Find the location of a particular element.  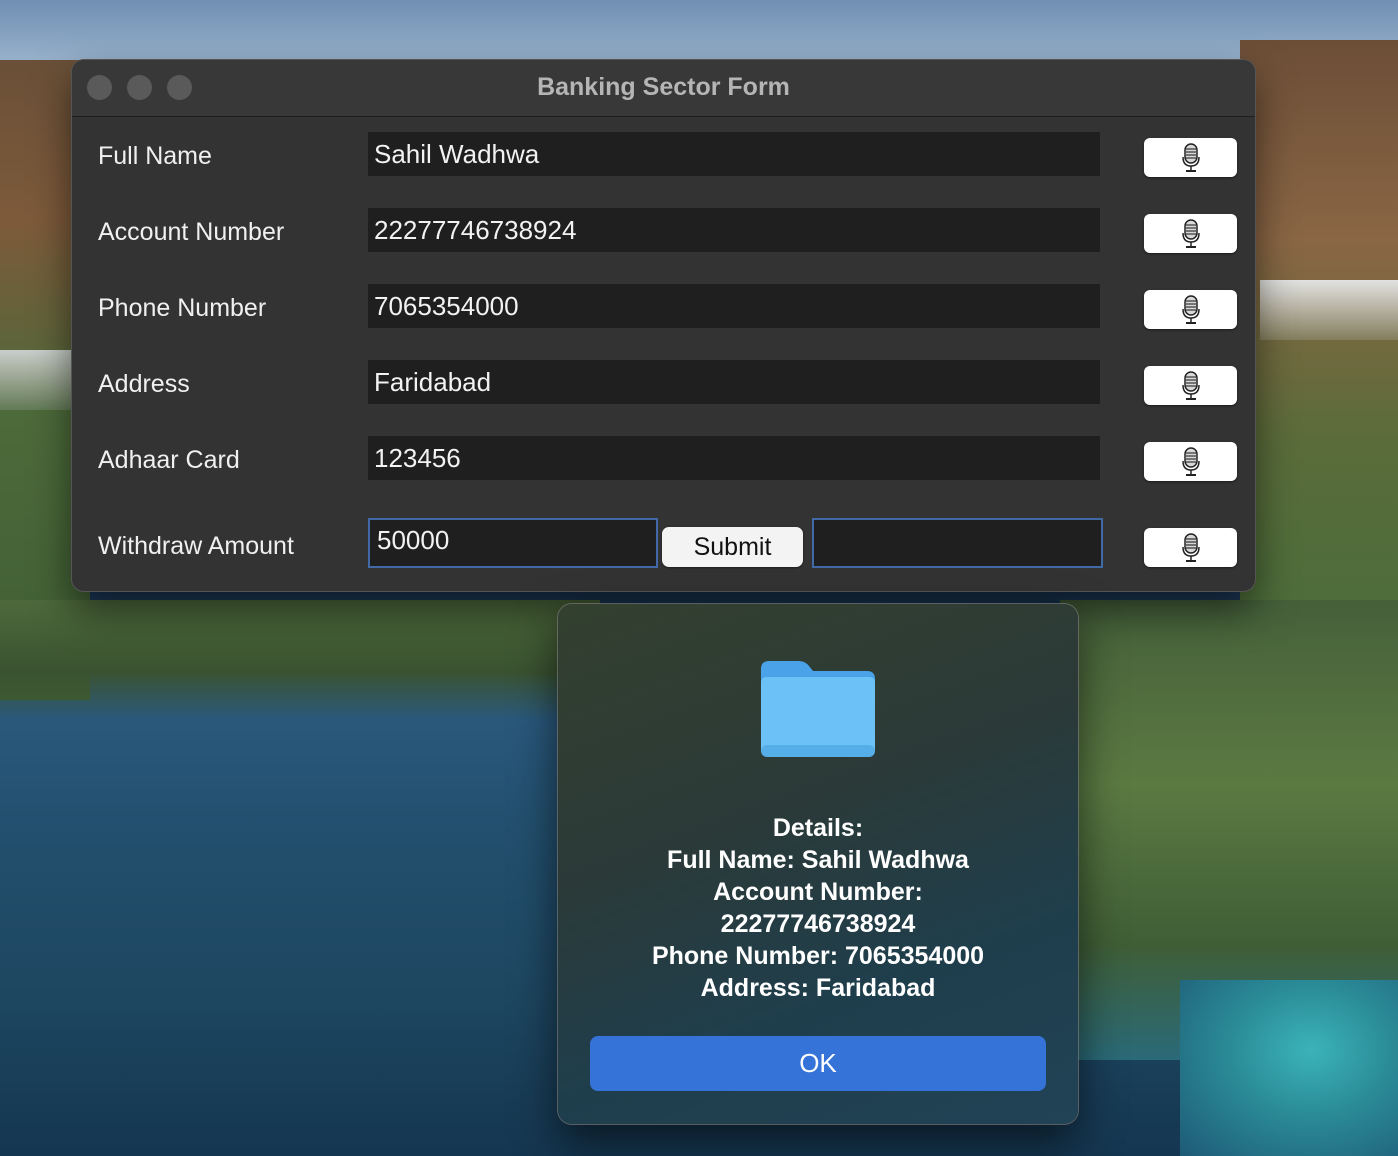

ok-button: OK is located at coordinates (818, 1063).